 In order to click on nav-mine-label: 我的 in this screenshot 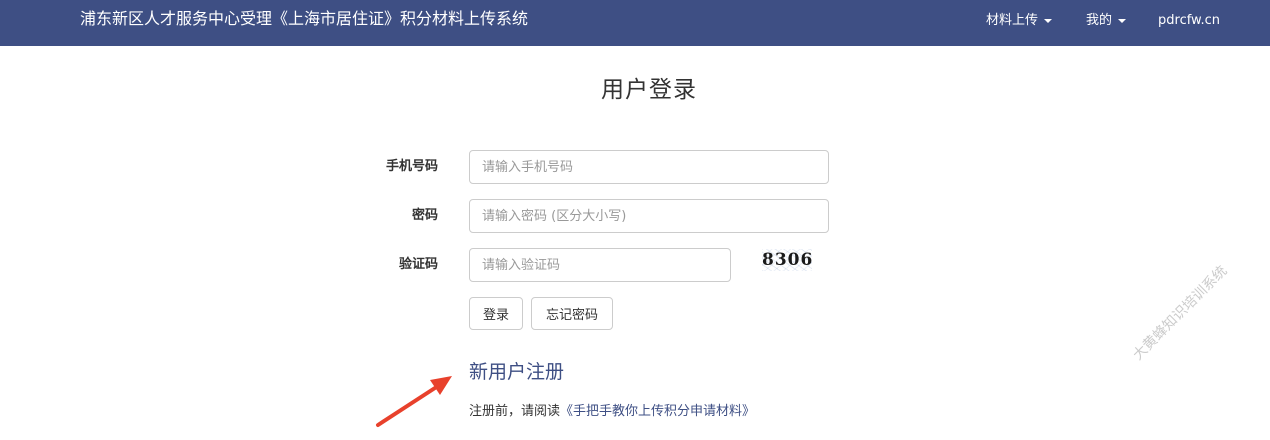, I will do `click(1099, 20)`.